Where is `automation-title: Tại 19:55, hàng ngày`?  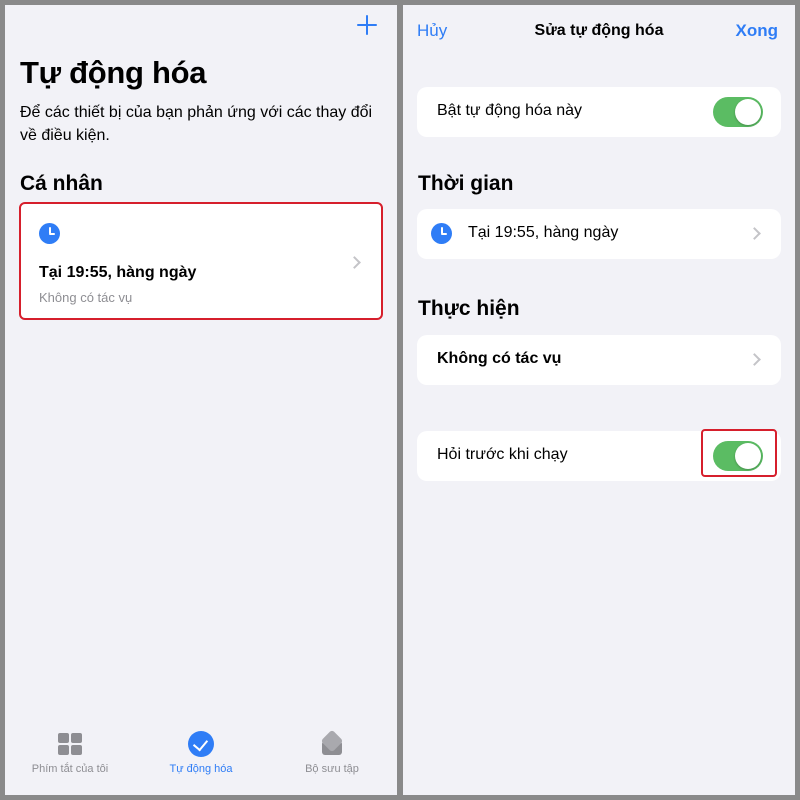
automation-title: Tại 19:55, hàng ngày is located at coordinates (118, 272).